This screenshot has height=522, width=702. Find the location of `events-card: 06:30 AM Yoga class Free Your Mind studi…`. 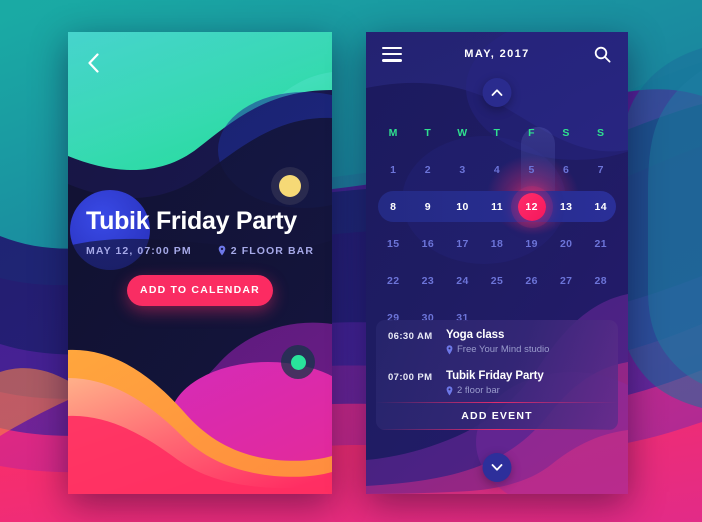

events-card: 06:30 AM Yoga class Free Your Mind studi… is located at coordinates (497, 375).